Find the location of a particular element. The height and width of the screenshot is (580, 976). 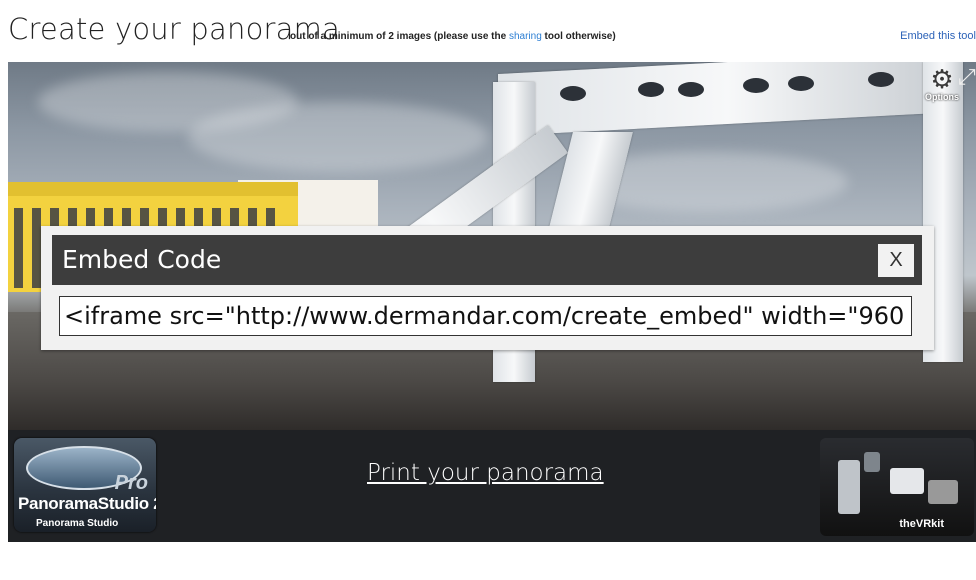

options-button: ⚙ Options is located at coordinates (942, 84).